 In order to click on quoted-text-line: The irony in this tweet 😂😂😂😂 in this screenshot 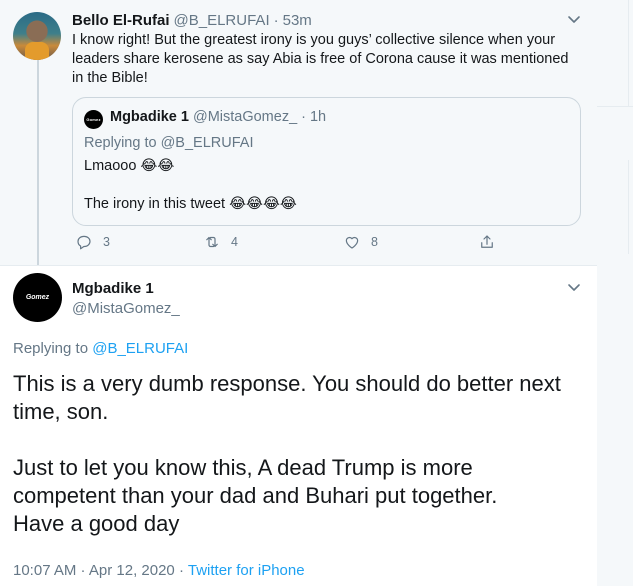, I will do `click(190, 204)`.